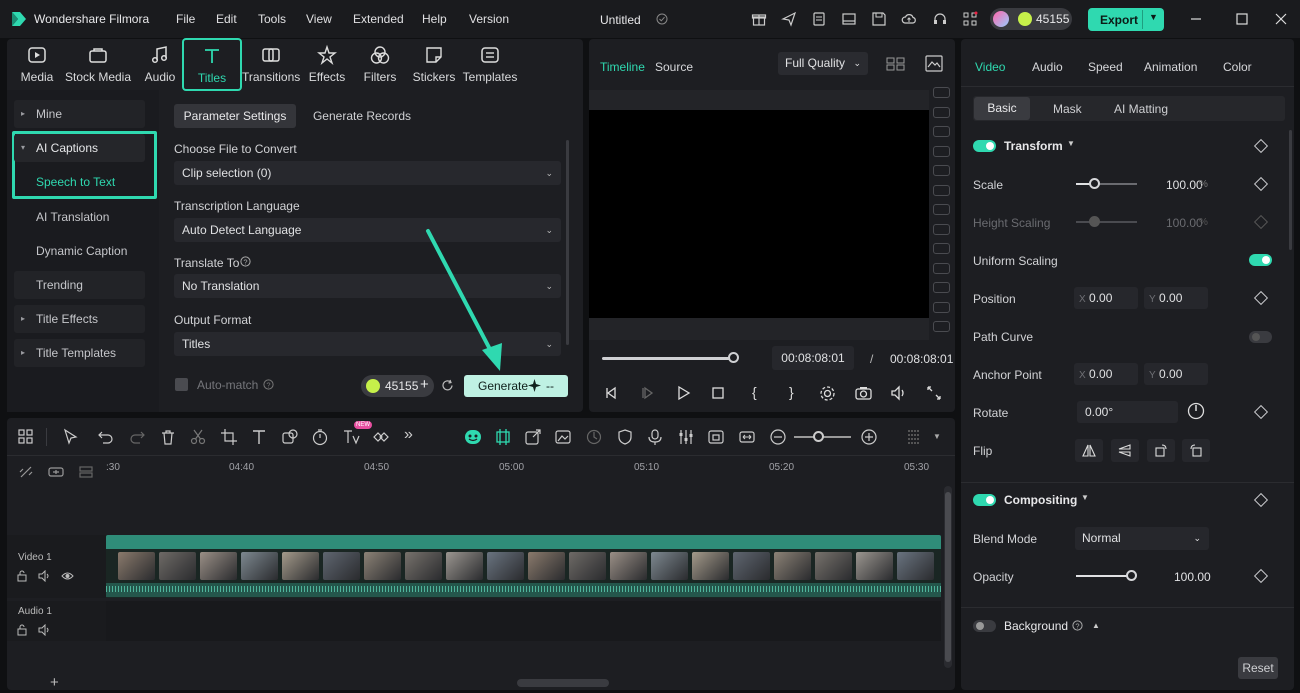 This screenshot has width=1300, height=693. Describe the element at coordinates (397, 386) in the screenshot. I see `credit-balance-pill: 45155 +` at that location.